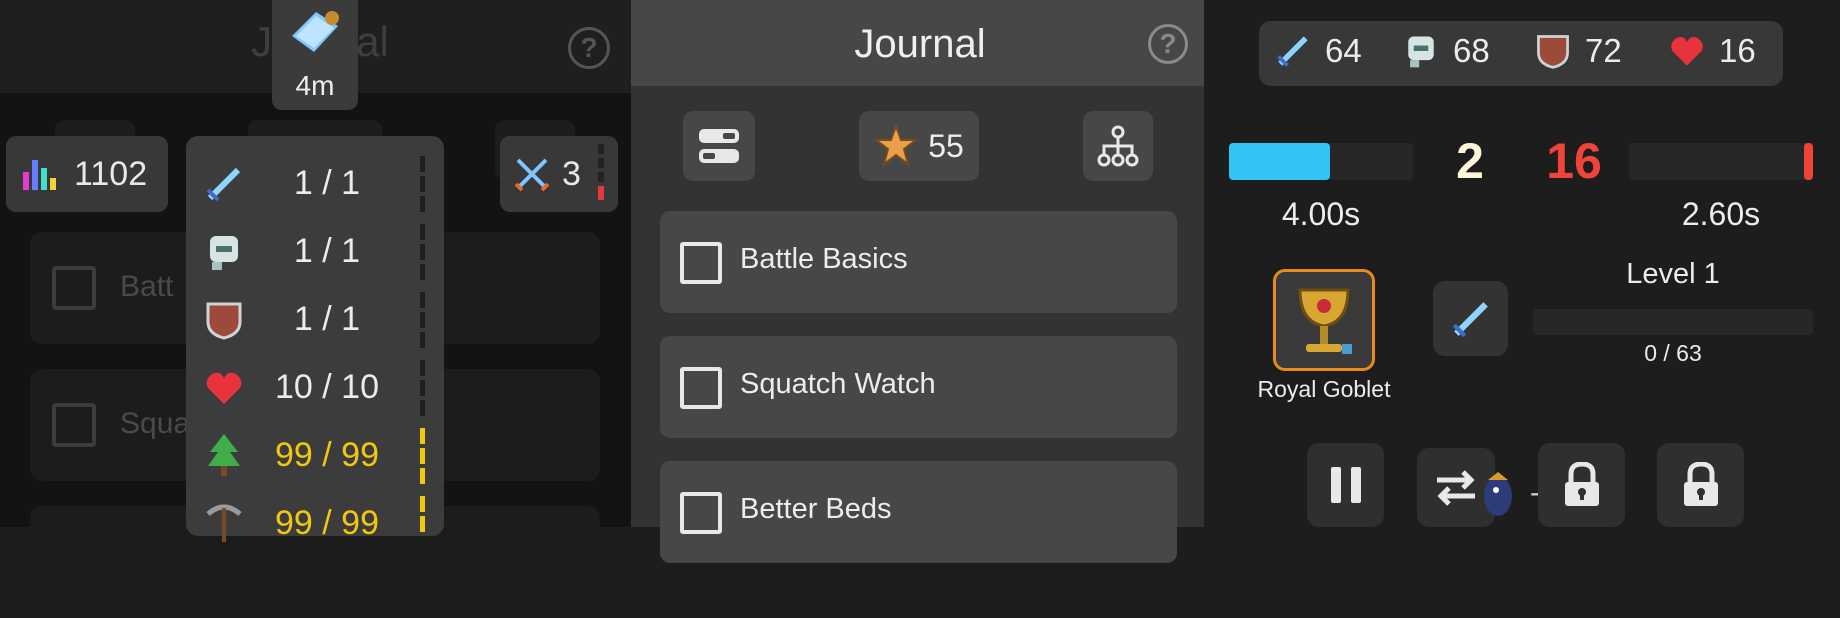 The width and height of the screenshot is (1840, 618). What do you see at coordinates (315, 31) in the screenshot?
I see `scroll-map-icon` at bounding box center [315, 31].